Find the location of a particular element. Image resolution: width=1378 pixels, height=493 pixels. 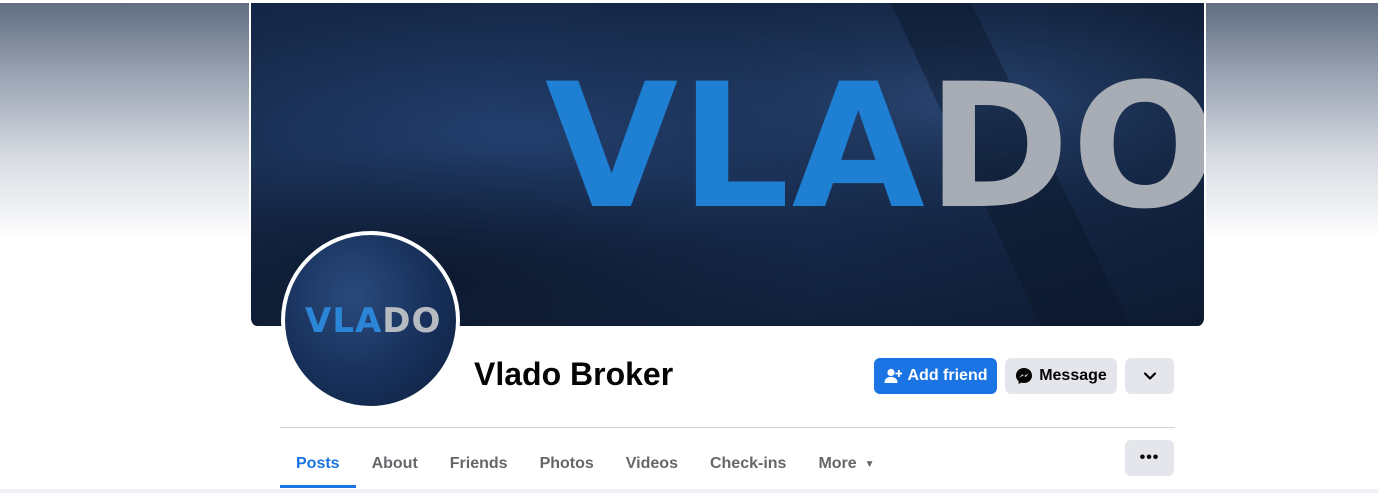

tab-photos: Photos is located at coordinates (567, 464).